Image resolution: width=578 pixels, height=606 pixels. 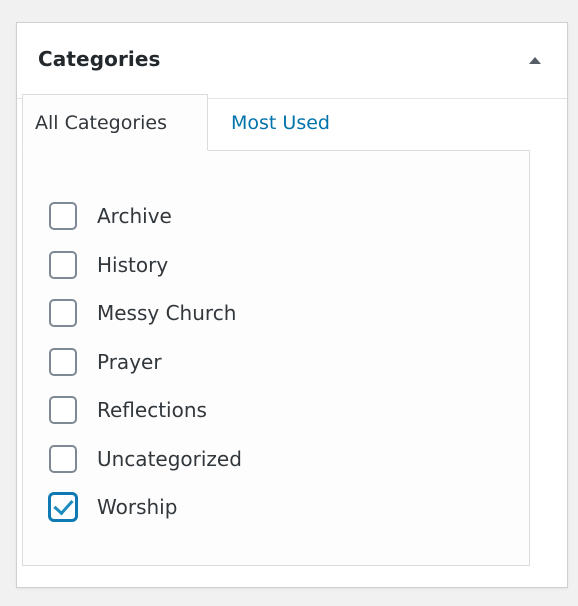 What do you see at coordinates (152, 410) in the screenshot?
I see `category-label: Reflections` at bounding box center [152, 410].